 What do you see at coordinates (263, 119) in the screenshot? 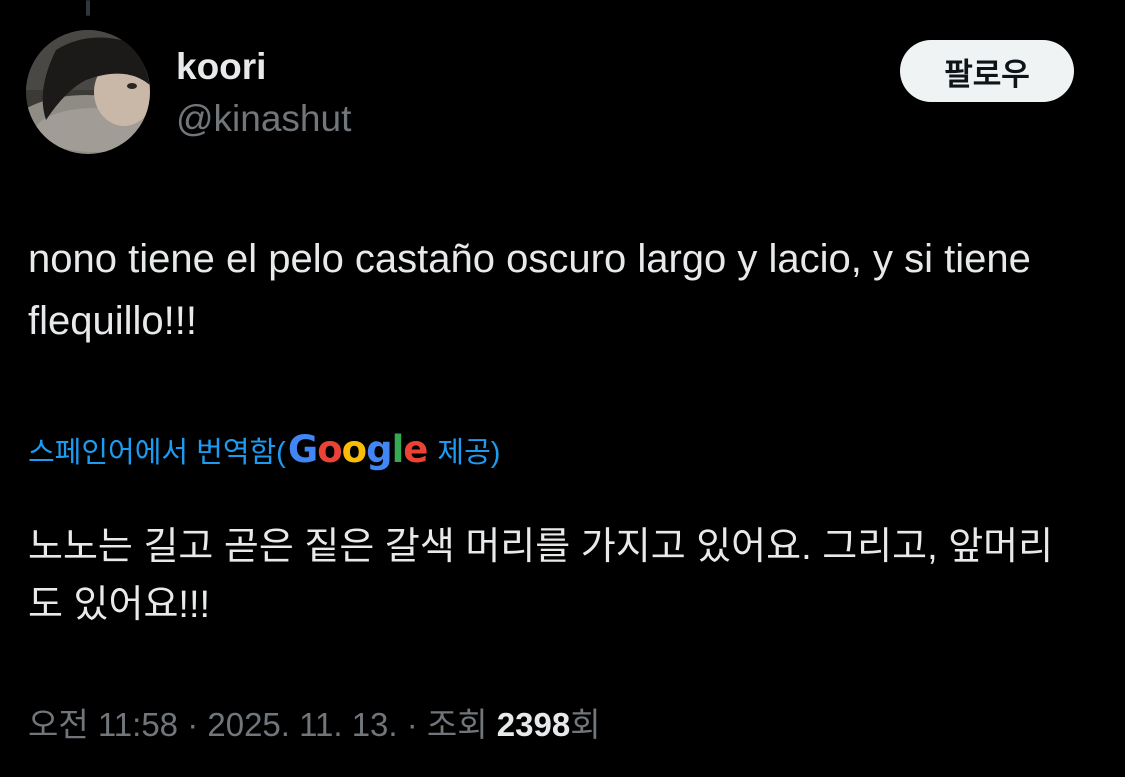
I see `user-handle: @kinashut` at bounding box center [263, 119].